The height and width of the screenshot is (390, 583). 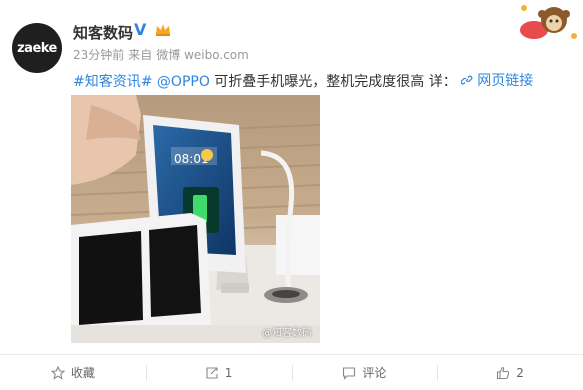 I want to click on web-link: 网页链接, so click(x=497, y=80).